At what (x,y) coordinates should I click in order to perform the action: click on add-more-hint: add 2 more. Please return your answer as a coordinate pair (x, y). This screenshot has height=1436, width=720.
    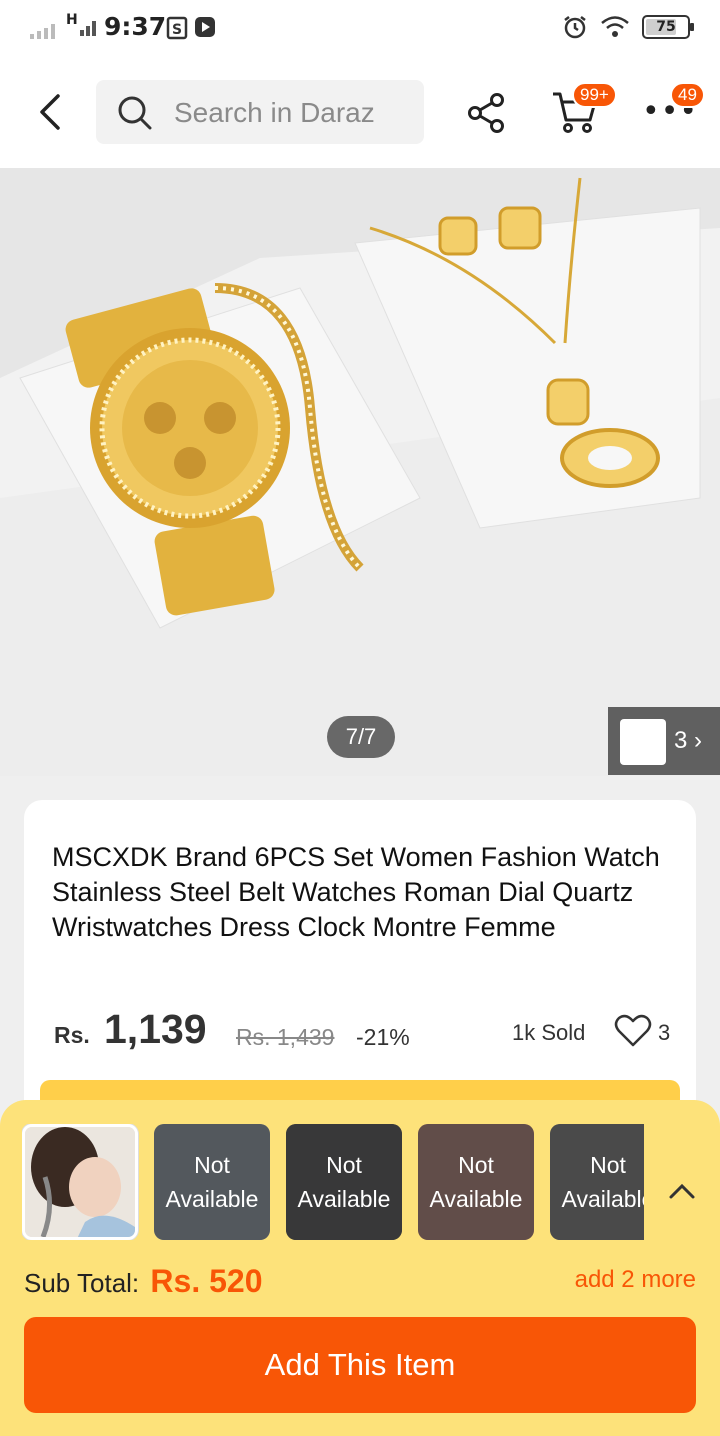
    Looking at the image, I should click on (635, 1279).